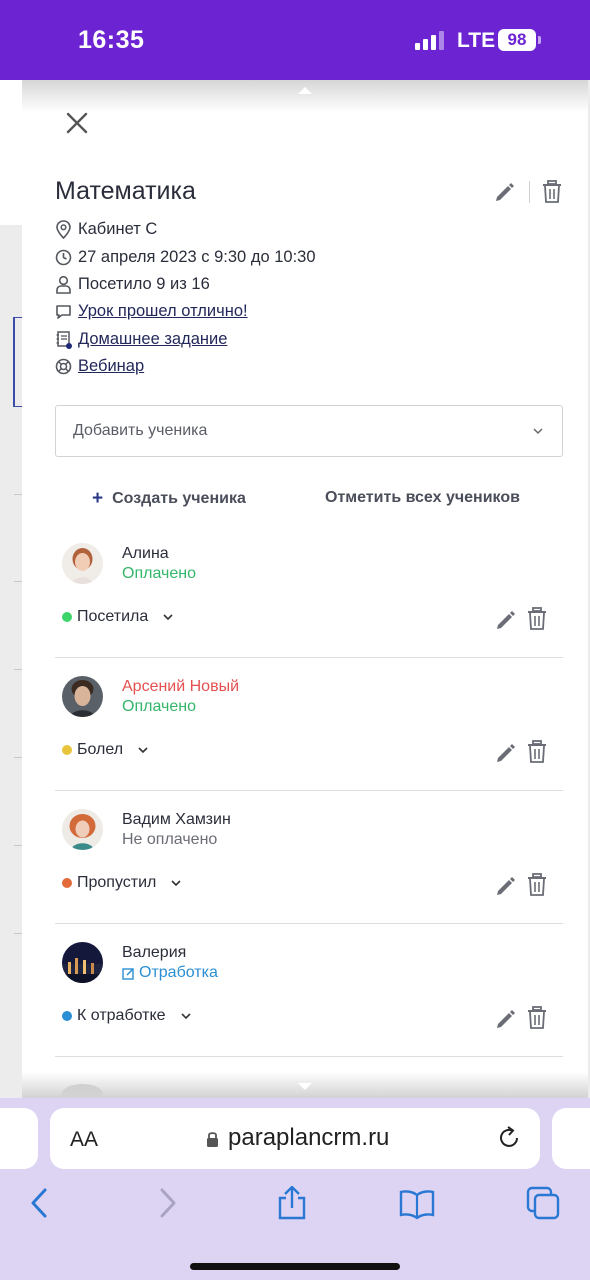 The height and width of the screenshot is (1280, 590). What do you see at coordinates (19, 1138) in the screenshot?
I see `previous-tab-preview` at bounding box center [19, 1138].